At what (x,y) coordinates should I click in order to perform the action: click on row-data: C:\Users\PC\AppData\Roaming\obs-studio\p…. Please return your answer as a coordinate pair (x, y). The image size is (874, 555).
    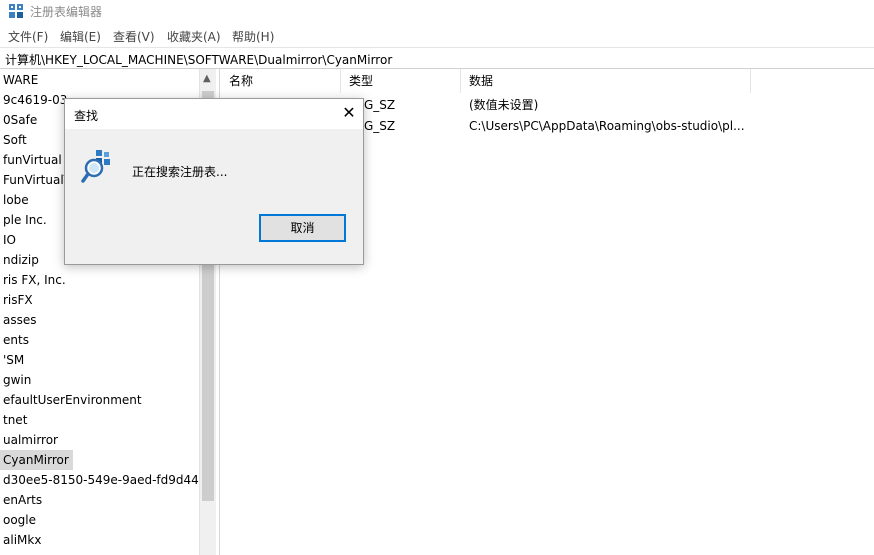
    Looking at the image, I should click on (607, 126).